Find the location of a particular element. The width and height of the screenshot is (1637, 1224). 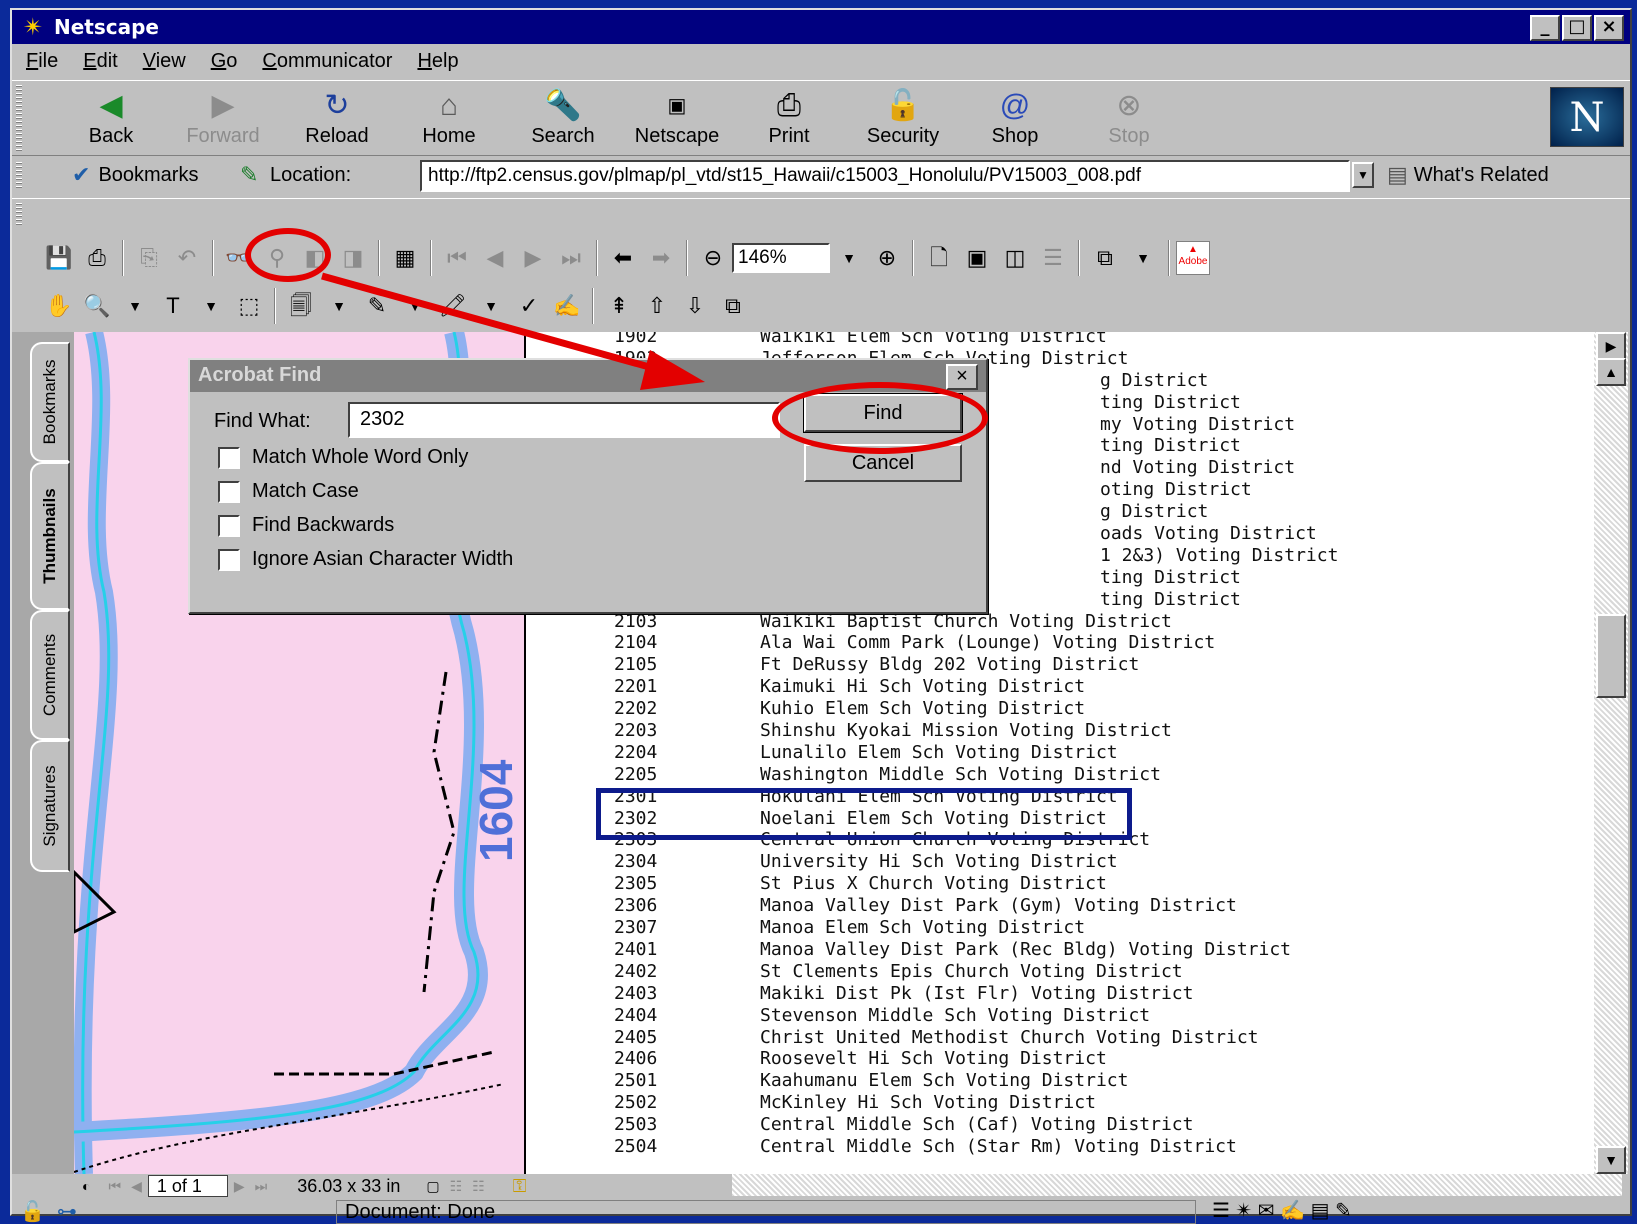

highlighted-search-result is located at coordinates (864, 814).